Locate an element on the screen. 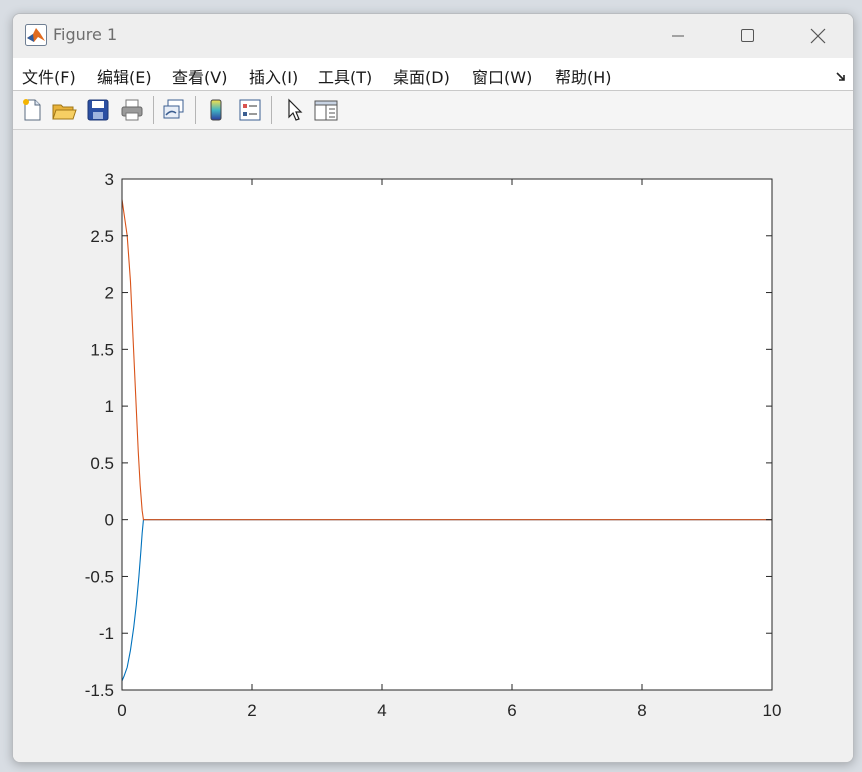 This screenshot has width=862, height=772. menu-file: 文件(F) is located at coordinates (49, 76).